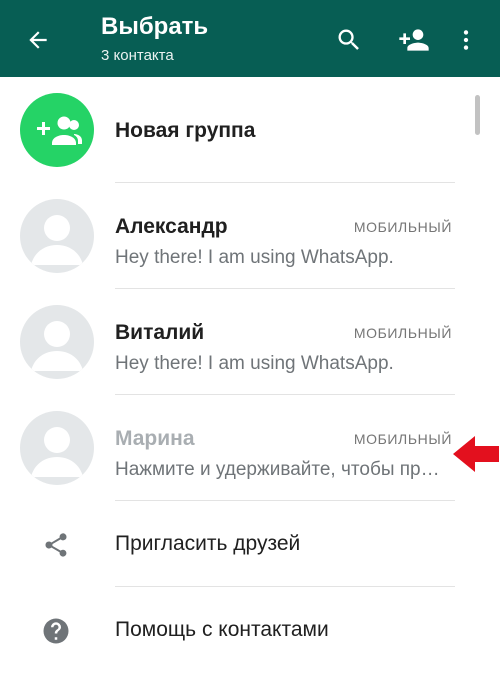 This screenshot has width=500, height=673. What do you see at coordinates (250, 38) in the screenshot?
I see `app-bar: Выбрать 3 контакта` at bounding box center [250, 38].